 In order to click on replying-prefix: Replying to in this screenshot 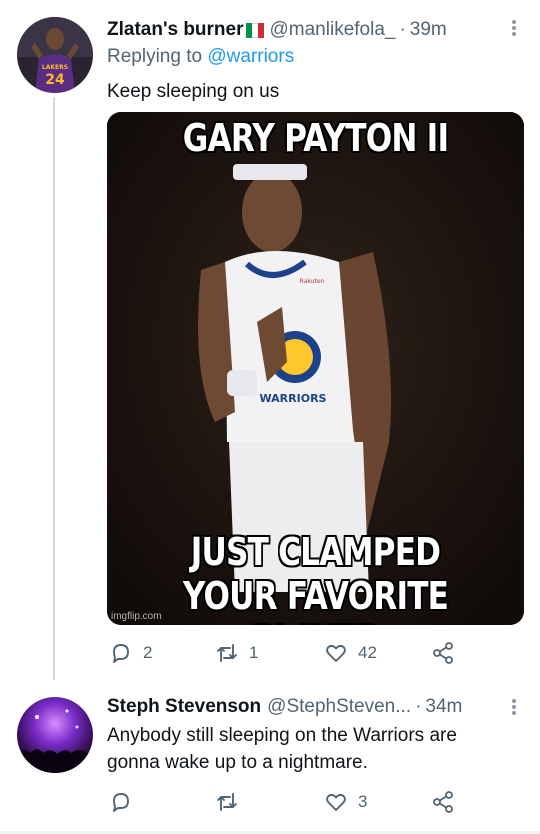, I will do `click(155, 56)`.